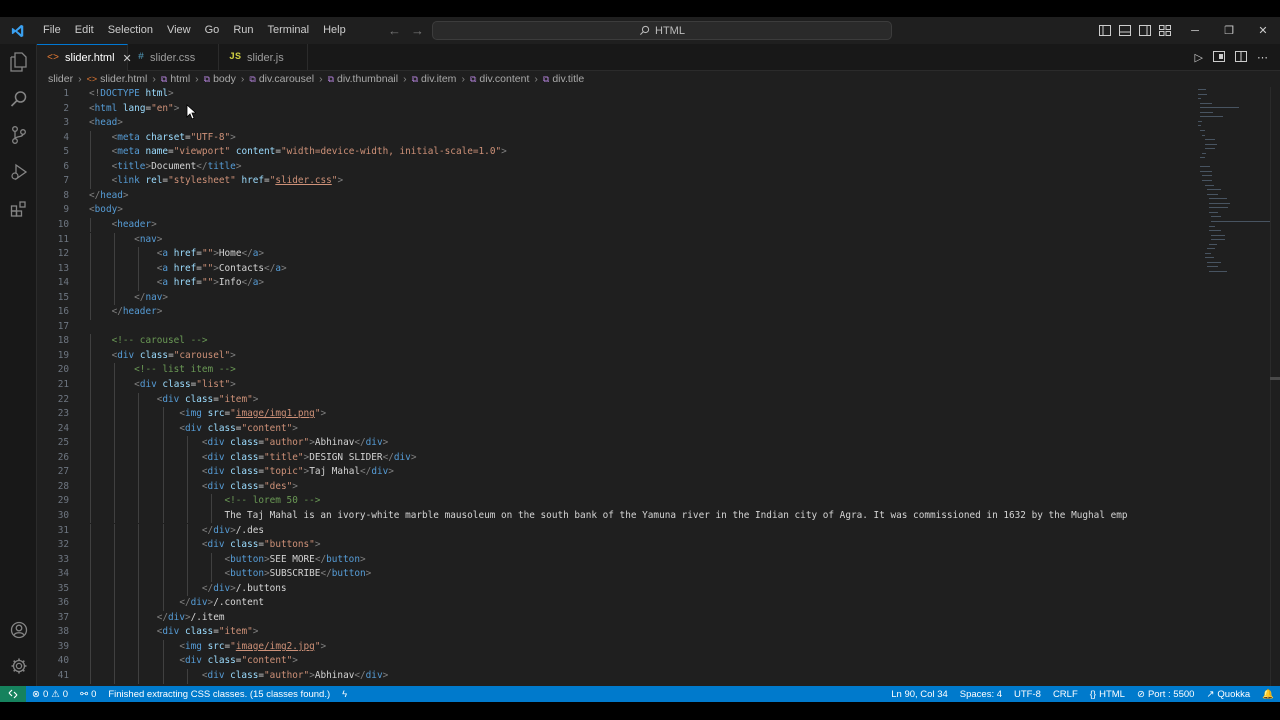  Describe the element at coordinates (417, 30) in the screenshot. I see `forward-arrow-icon: →` at that location.